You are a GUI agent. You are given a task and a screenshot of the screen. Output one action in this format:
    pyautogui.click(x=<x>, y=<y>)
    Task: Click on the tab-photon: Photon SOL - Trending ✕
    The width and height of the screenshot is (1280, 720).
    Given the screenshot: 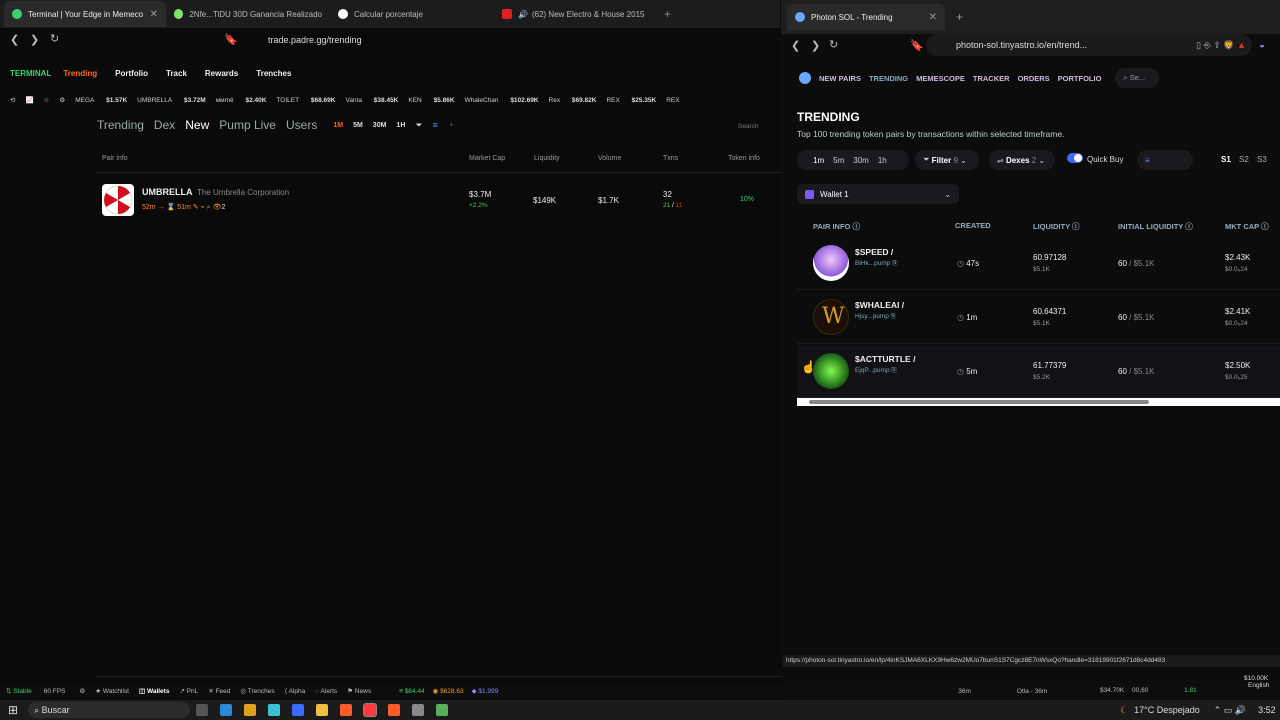 What is the action you would take?
    pyautogui.click(x=866, y=17)
    